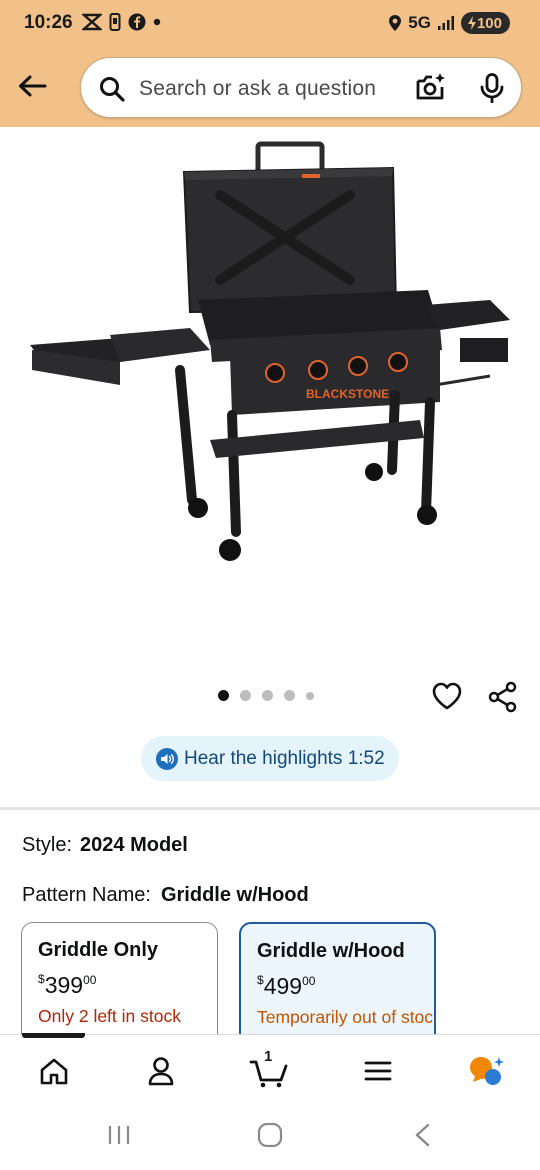  What do you see at coordinates (268, 1056) in the screenshot?
I see `cart-count: 1` at bounding box center [268, 1056].